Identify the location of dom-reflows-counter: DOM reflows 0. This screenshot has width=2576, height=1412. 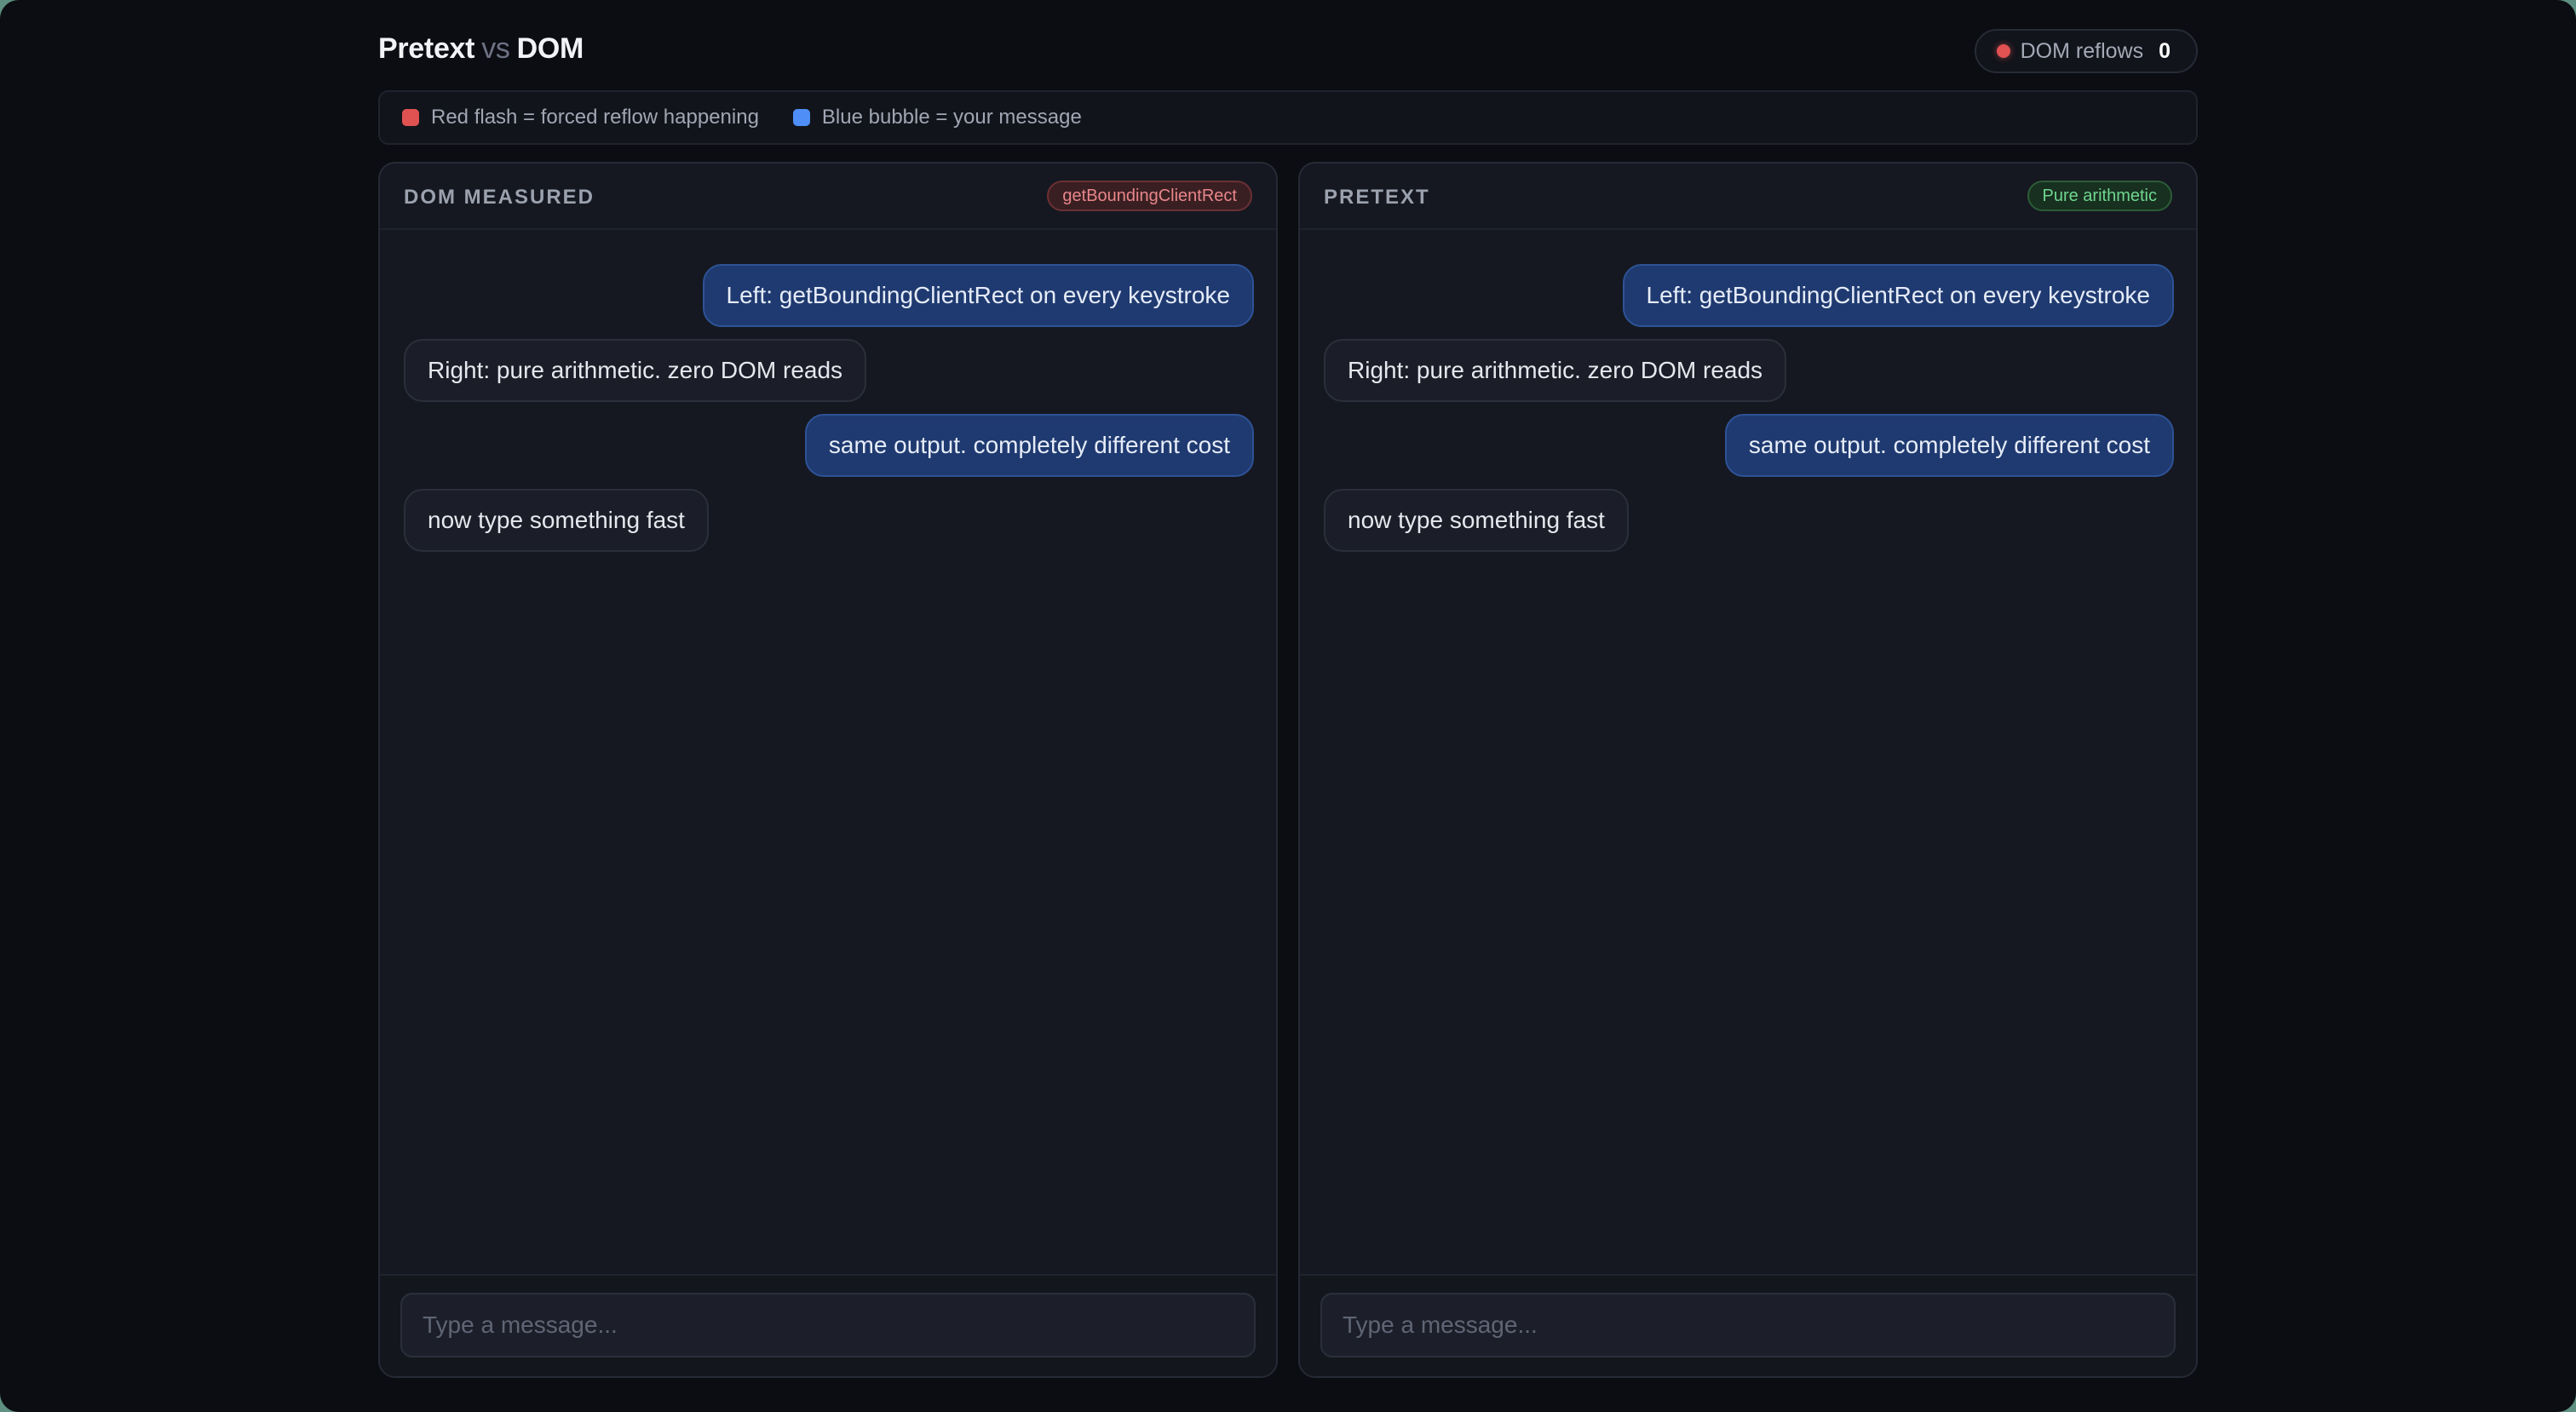
(2086, 51).